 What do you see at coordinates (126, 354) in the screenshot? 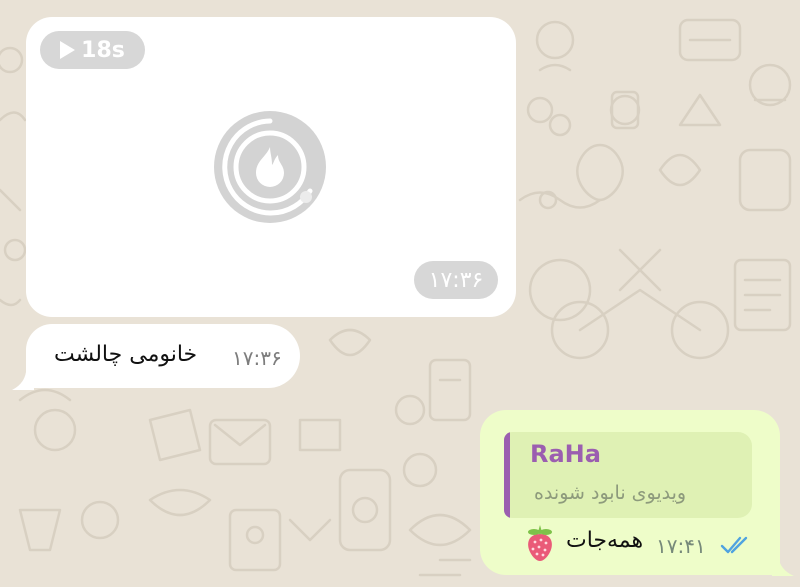
I see `message-text: خانومی چالشت` at bounding box center [126, 354].